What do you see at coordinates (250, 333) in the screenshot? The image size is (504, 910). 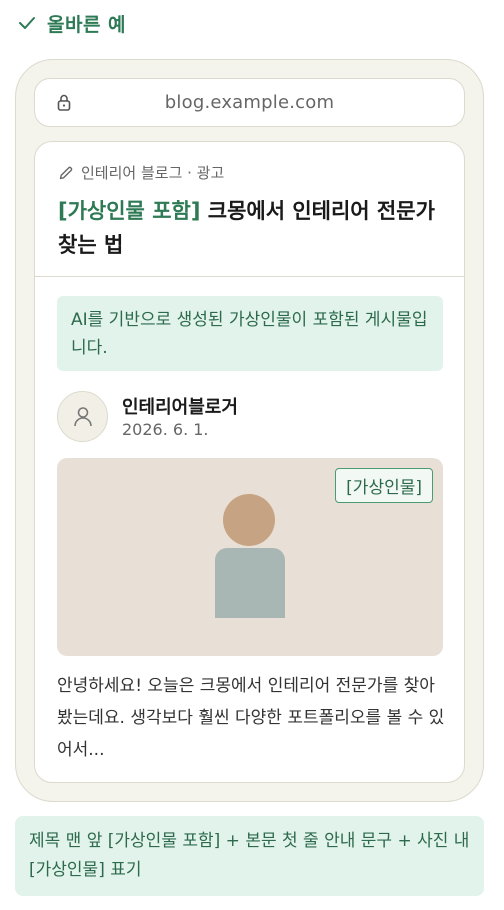 I see `ai-notice-banner: AI를 기반으로 생성된 가상인물이 포함된 게시물입니다.` at bounding box center [250, 333].